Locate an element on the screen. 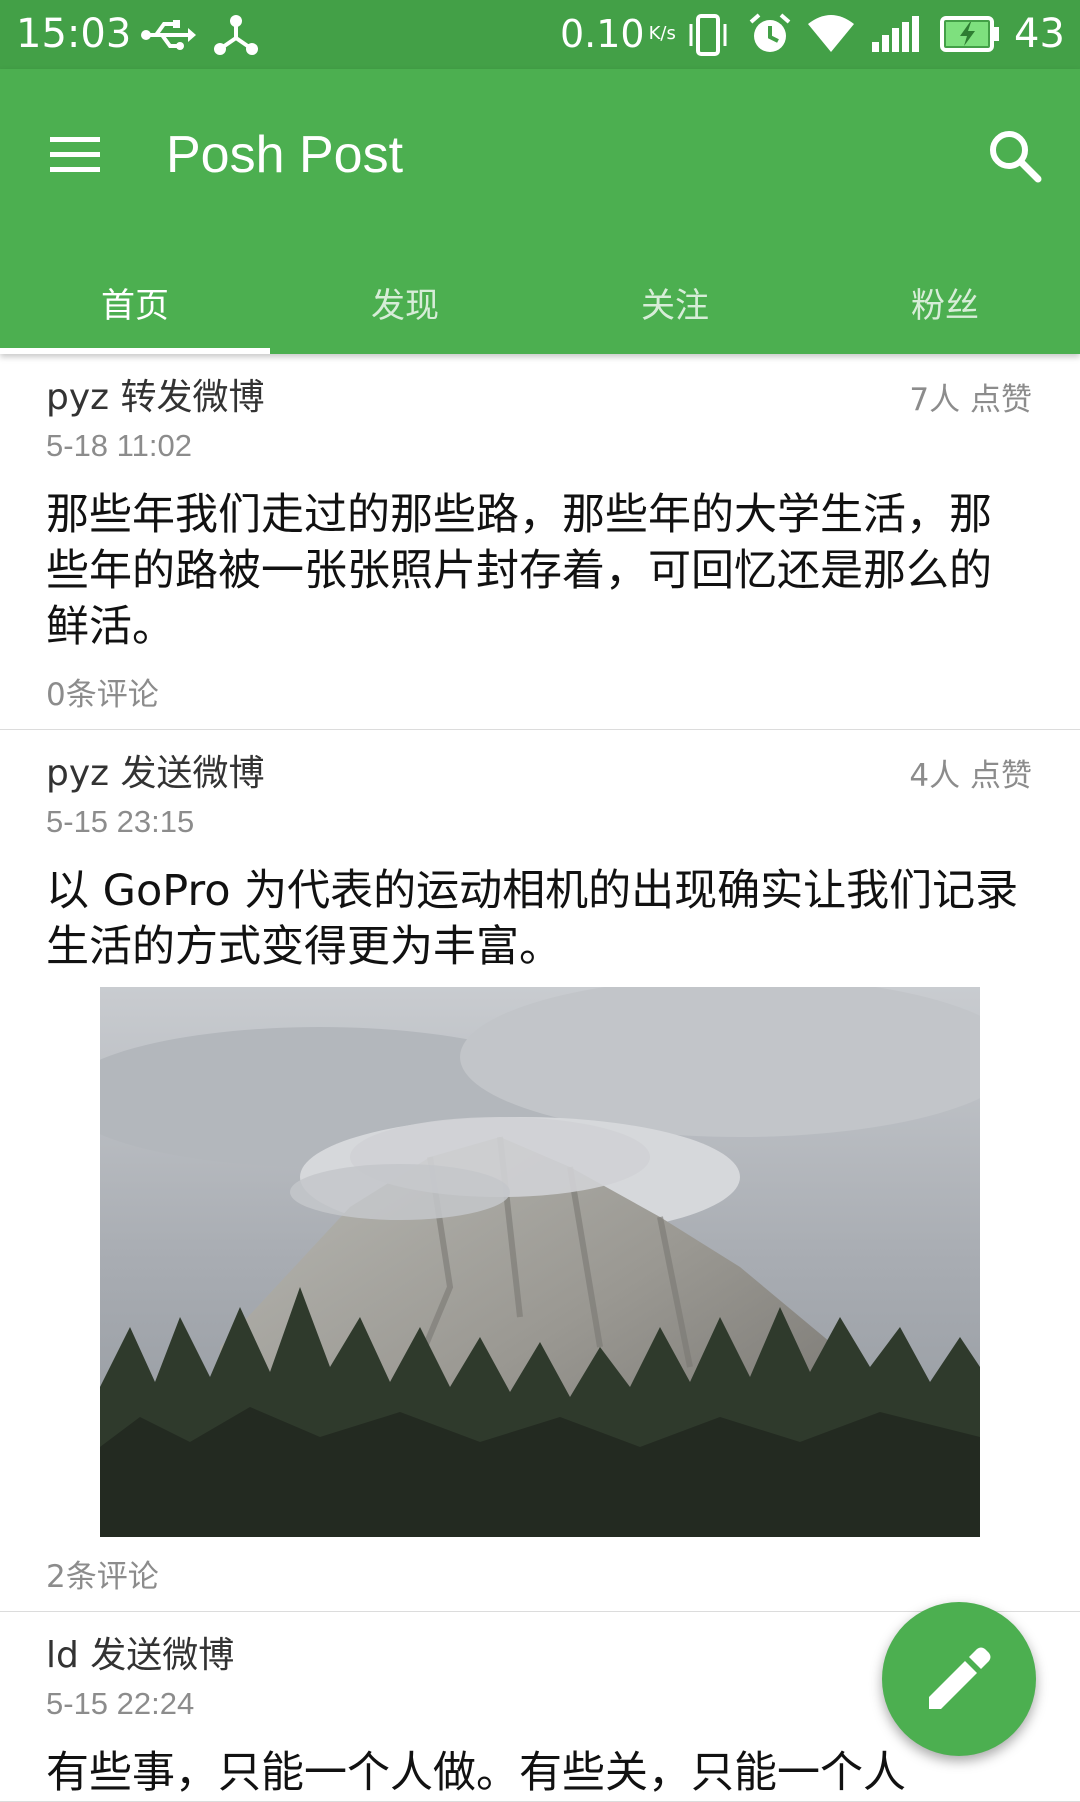 Image resolution: width=1080 pixels, height=1802 pixels. post-content: 以 GoPro 为代表的运动相机的出现确实让我们记录生活的方式变得更为丰富。 is located at coordinates (532, 919).